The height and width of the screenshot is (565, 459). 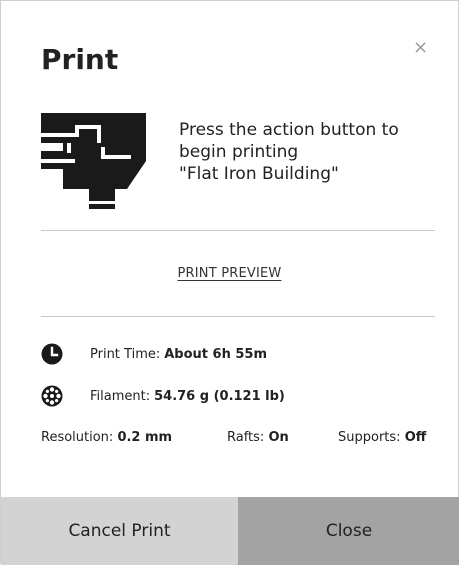 I want to click on rafts-label: Rafts:, so click(x=246, y=437).